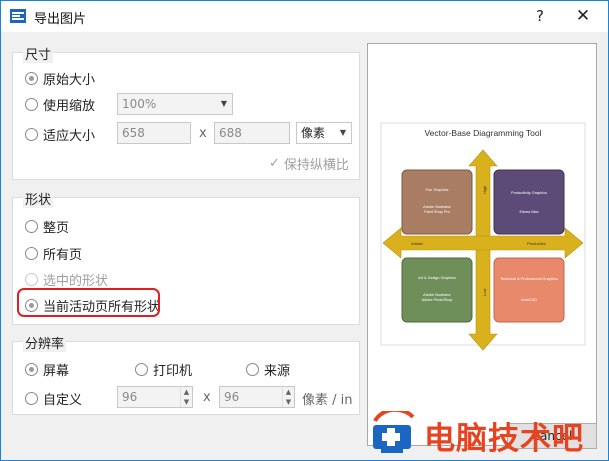  Describe the element at coordinates (31, 398) in the screenshot. I see `custom-radio` at that location.